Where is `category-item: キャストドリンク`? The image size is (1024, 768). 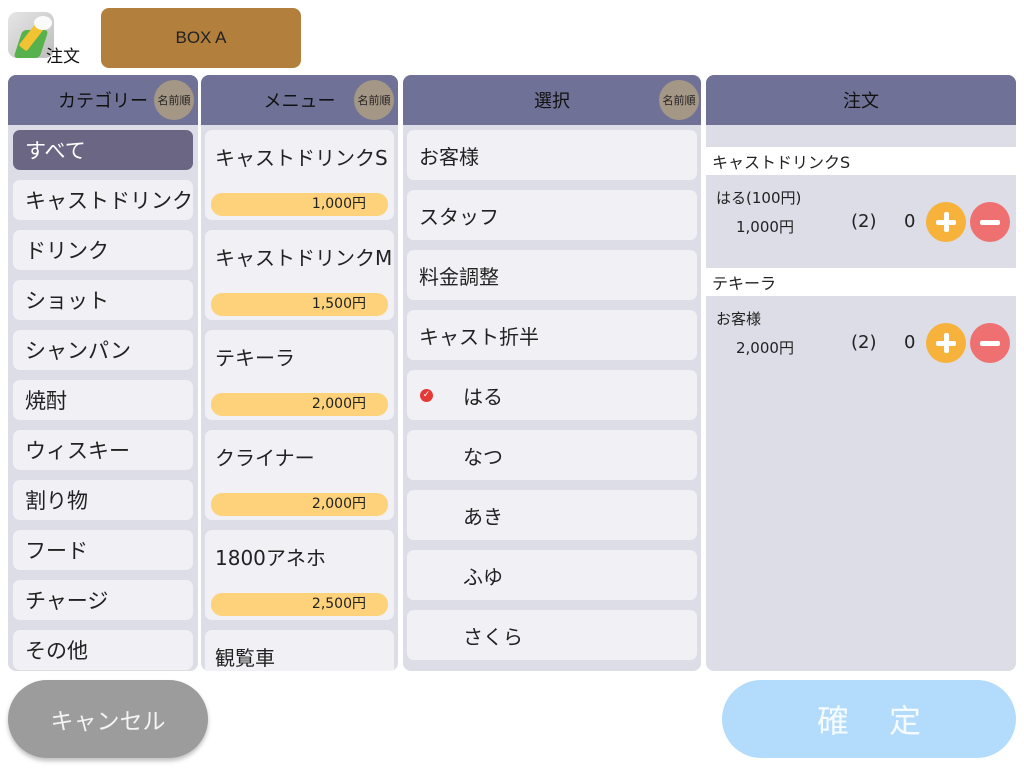 category-item: キャストドリンク is located at coordinates (103, 200).